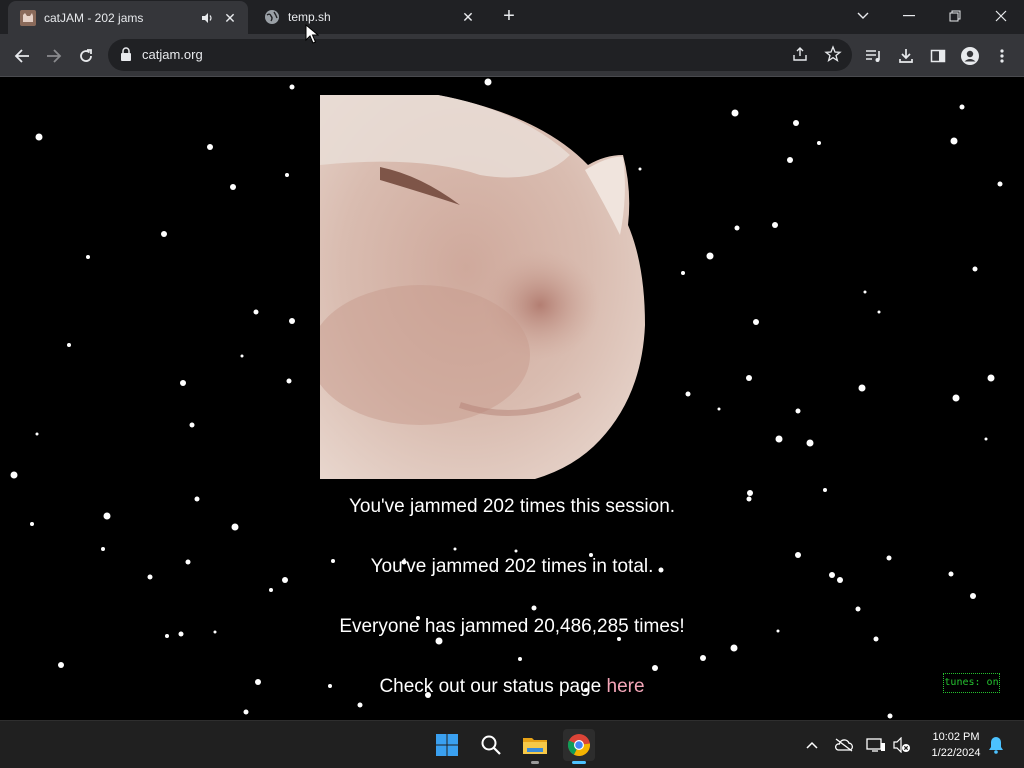  I want to click on profile-button, so click(970, 56).